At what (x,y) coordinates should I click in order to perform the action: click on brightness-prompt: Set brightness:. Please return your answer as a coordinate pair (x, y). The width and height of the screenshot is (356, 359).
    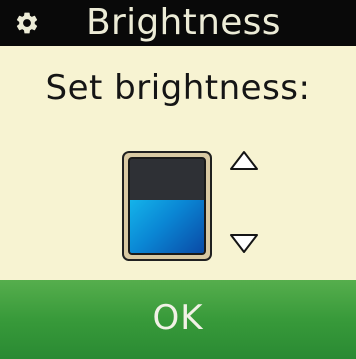
    Looking at the image, I should click on (178, 88).